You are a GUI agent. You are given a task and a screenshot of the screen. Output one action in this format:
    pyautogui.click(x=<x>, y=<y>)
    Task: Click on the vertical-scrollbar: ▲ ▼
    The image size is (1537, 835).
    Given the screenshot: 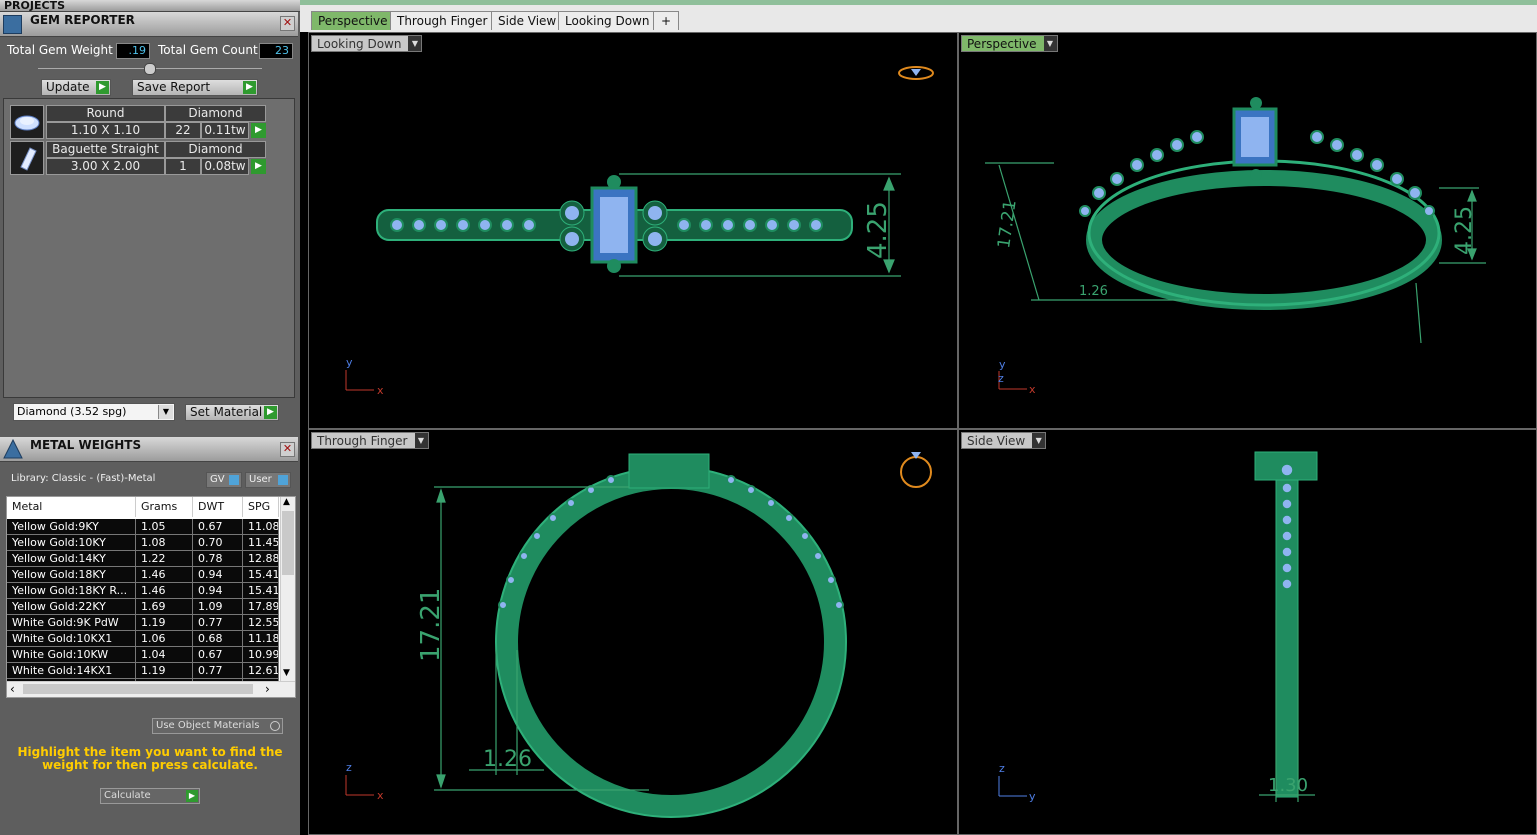 What is the action you would take?
    pyautogui.click(x=287, y=589)
    